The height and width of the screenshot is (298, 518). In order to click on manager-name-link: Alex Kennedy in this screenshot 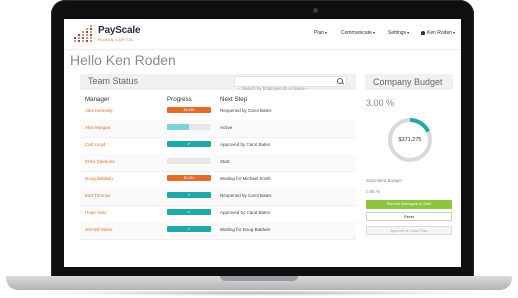, I will do `click(99, 110)`.